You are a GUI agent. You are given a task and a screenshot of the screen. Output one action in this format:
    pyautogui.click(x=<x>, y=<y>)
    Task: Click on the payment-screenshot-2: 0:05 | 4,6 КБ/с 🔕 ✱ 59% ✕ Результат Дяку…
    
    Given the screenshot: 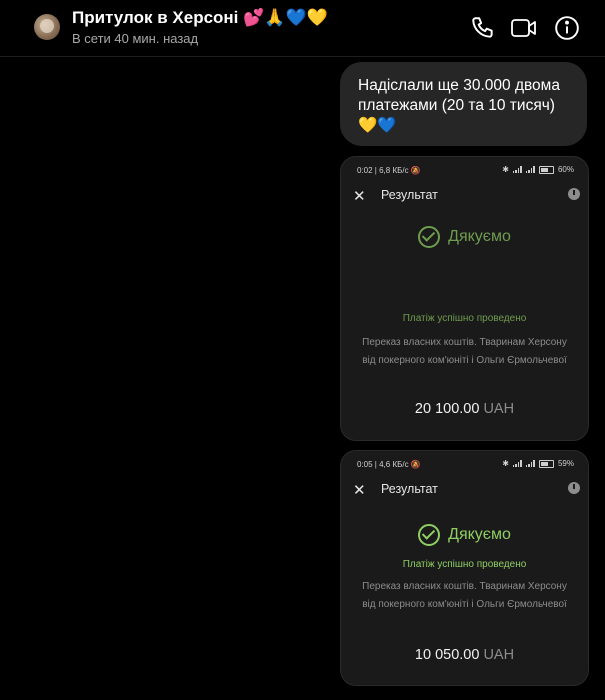 What is the action you would take?
    pyautogui.click(x=464, y=568)
    